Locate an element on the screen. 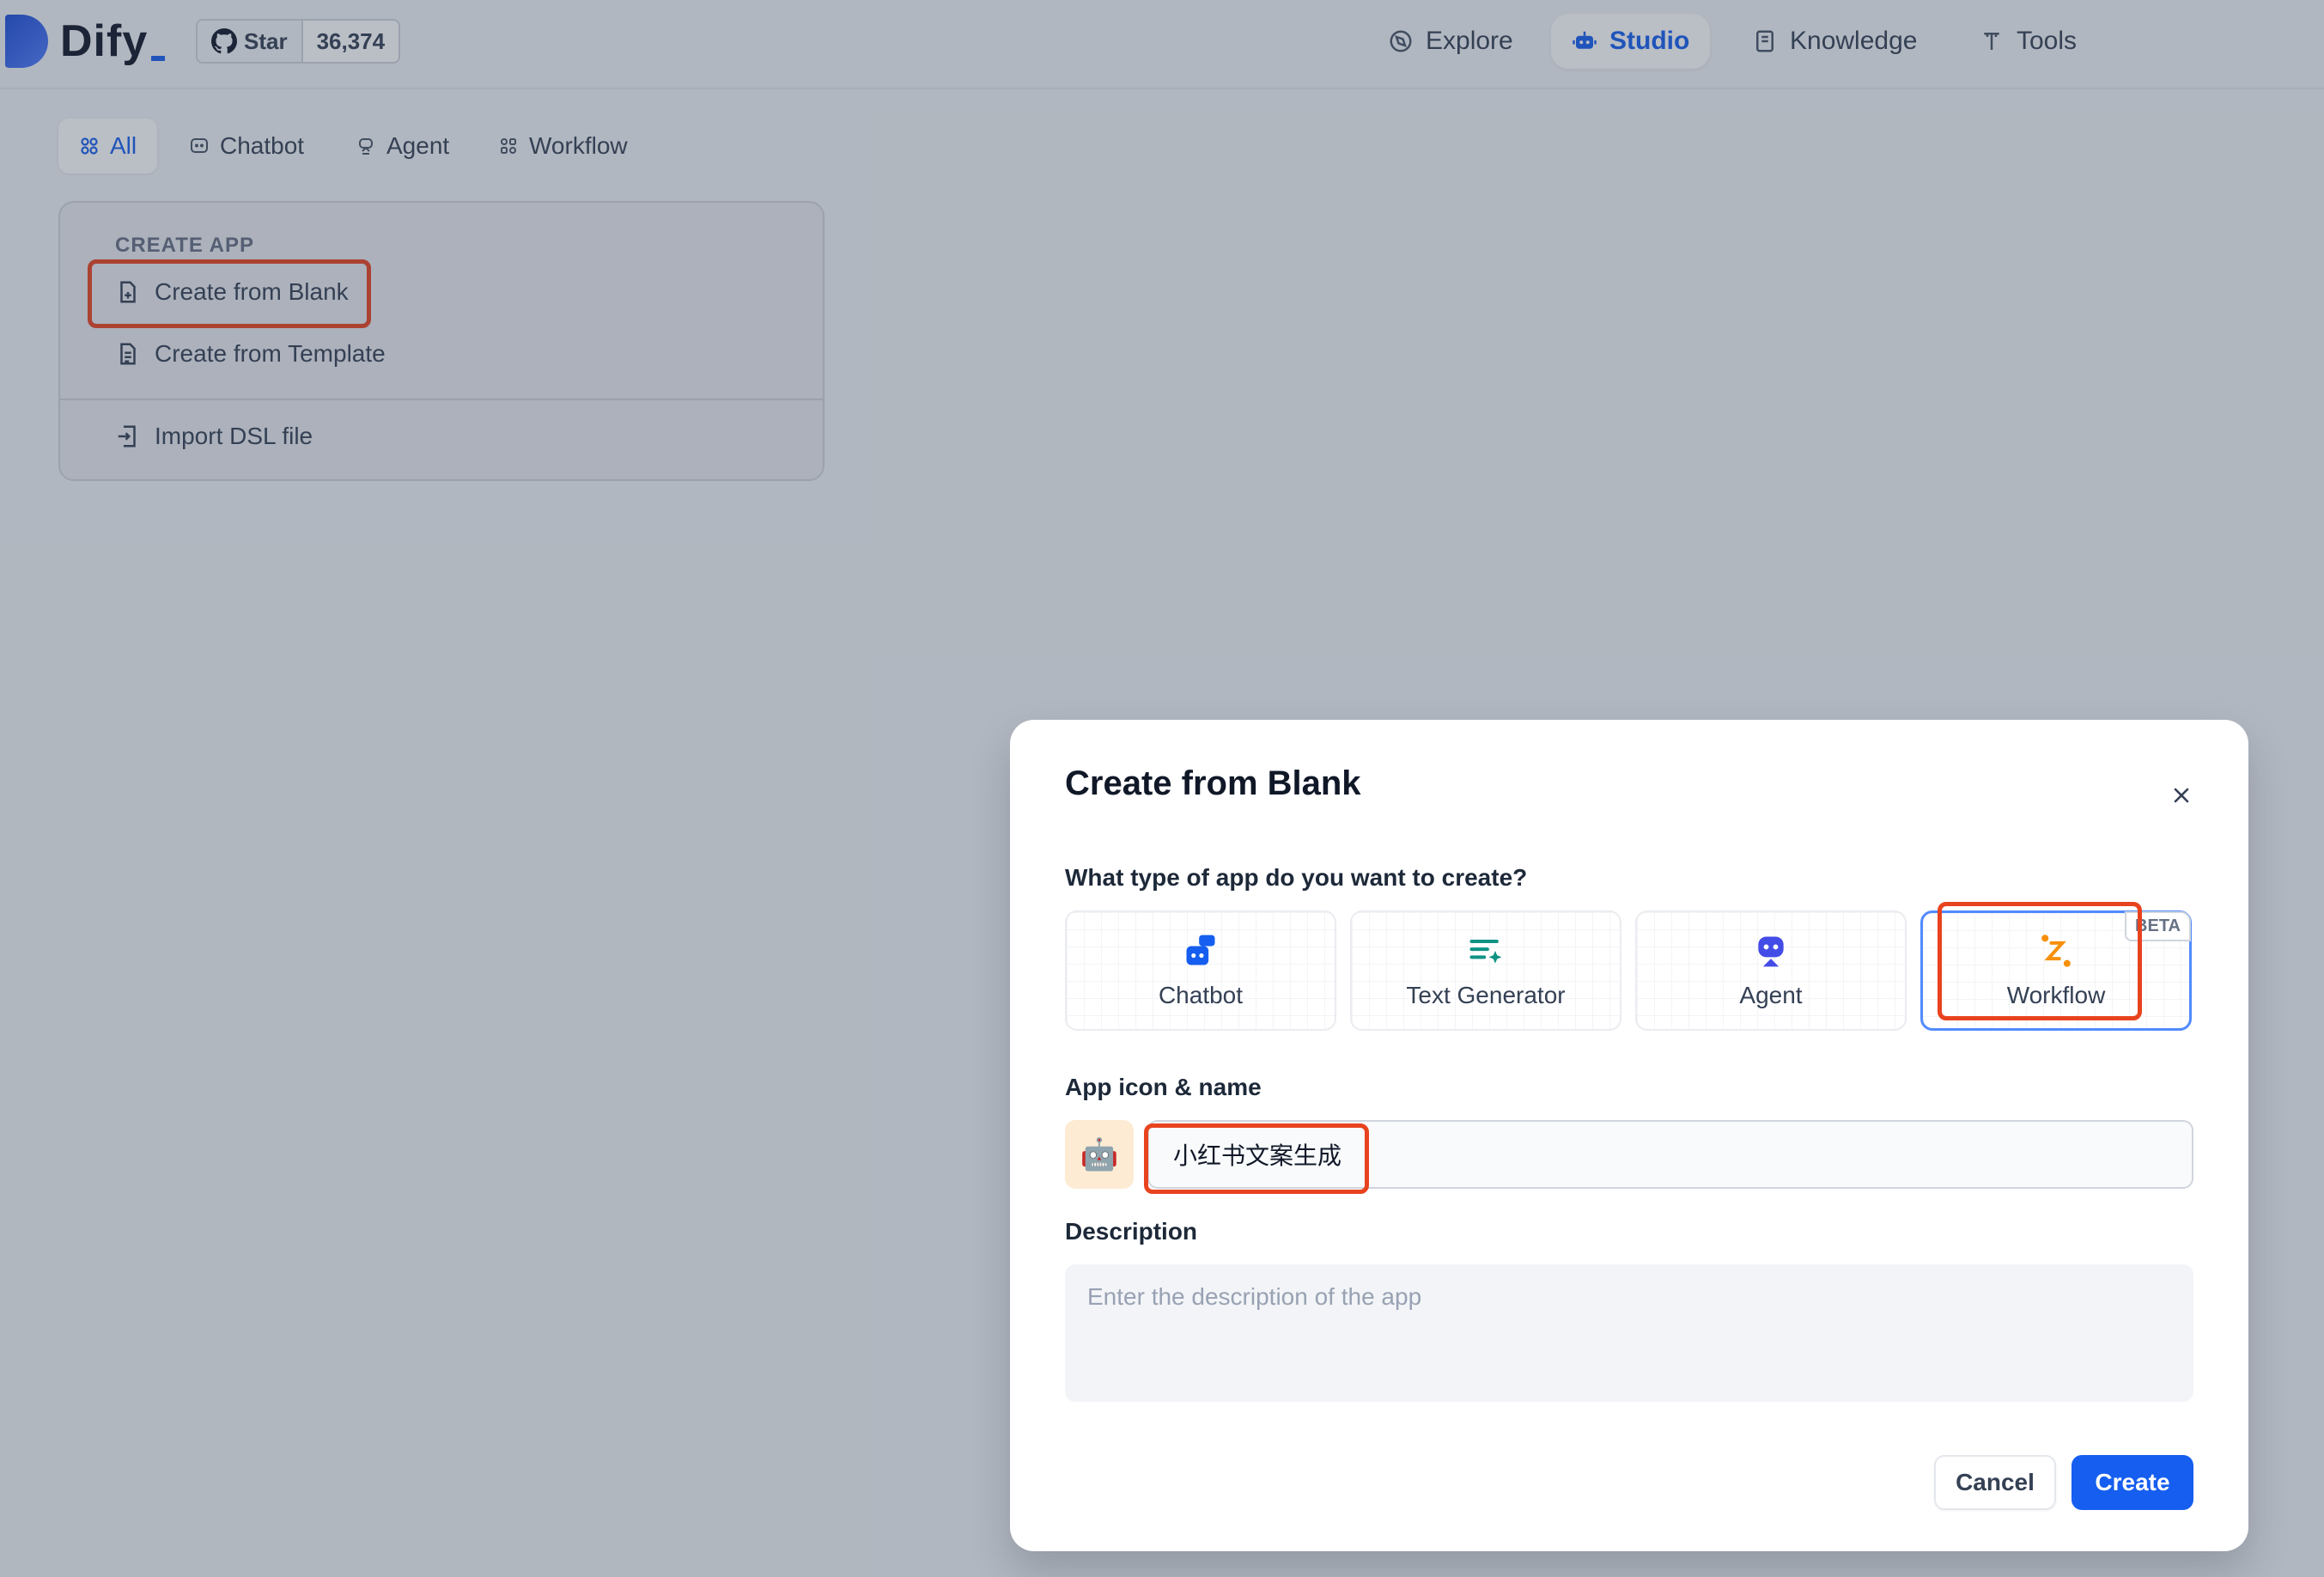 The height and width of the screenshot is (1577, 2324). app-type-question: What type of app do you want to create? is located at coordinates (1297, 878).